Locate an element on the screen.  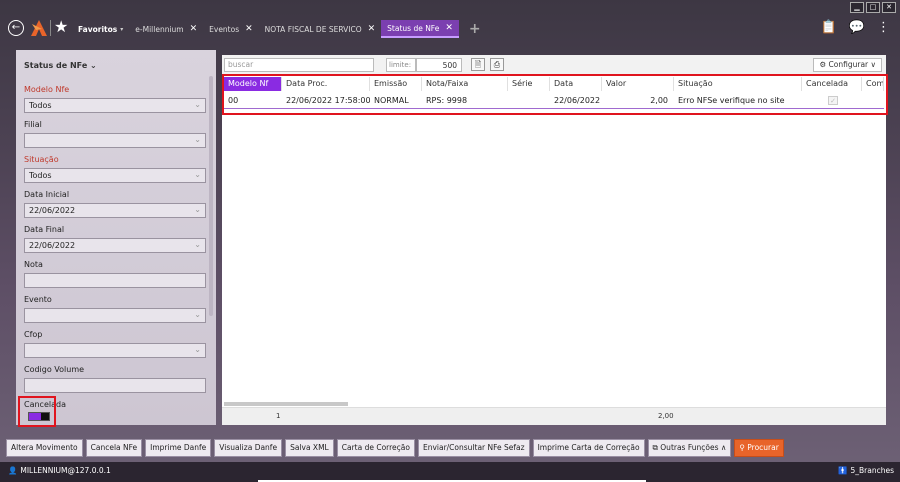
data-final-input: 22/06/2022 ⌄ is located at coordinates (115, 245).